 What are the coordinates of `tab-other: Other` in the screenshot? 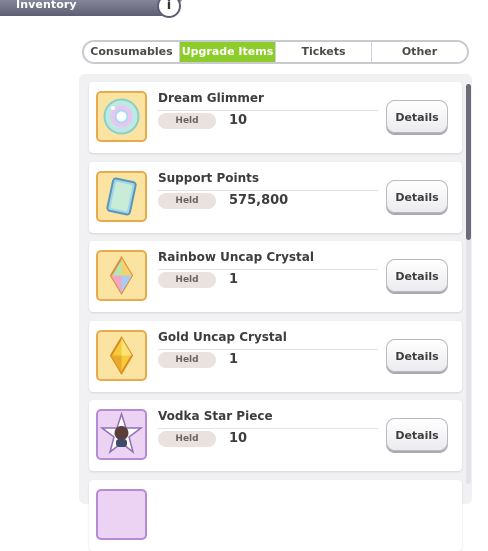 It's located at (419, 52).